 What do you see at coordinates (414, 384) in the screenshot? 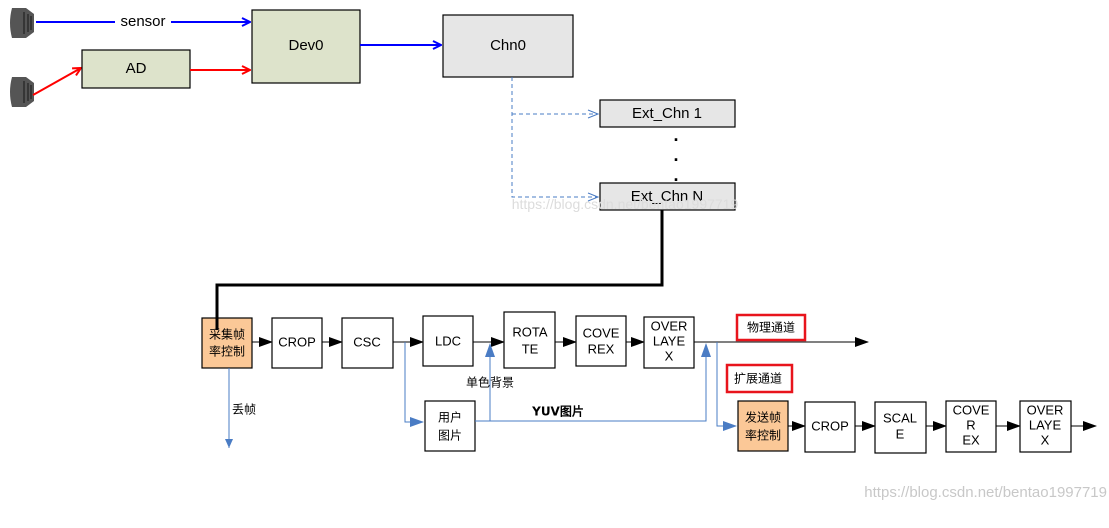
I see `csc-to-user-picture-connector` at bounding box center [414, 384].